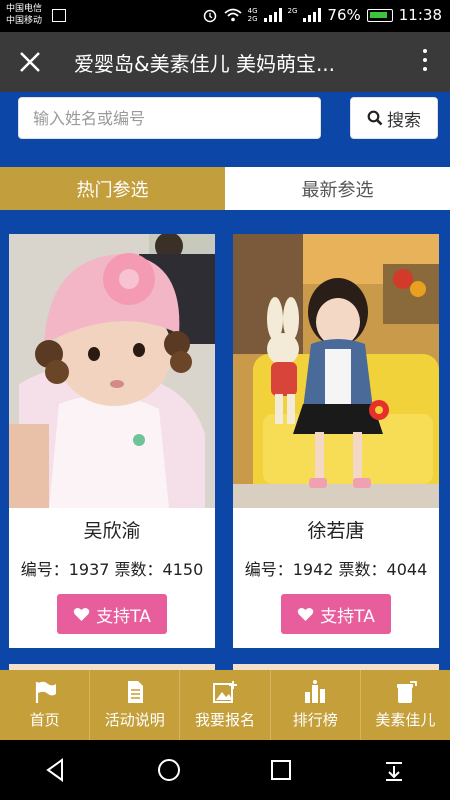  I want to click on wifi-icon, so click(233, 15).